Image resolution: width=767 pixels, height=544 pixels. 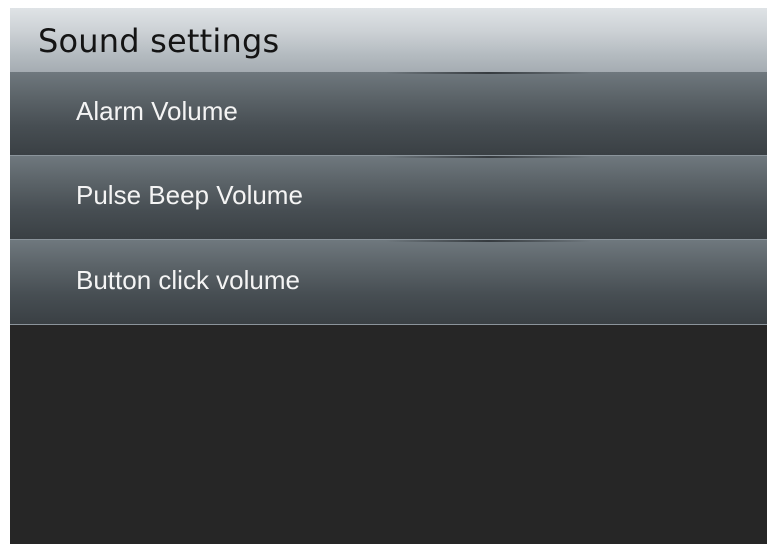 I want to click on page-title: Sound settings, so click(x=159, y=41).